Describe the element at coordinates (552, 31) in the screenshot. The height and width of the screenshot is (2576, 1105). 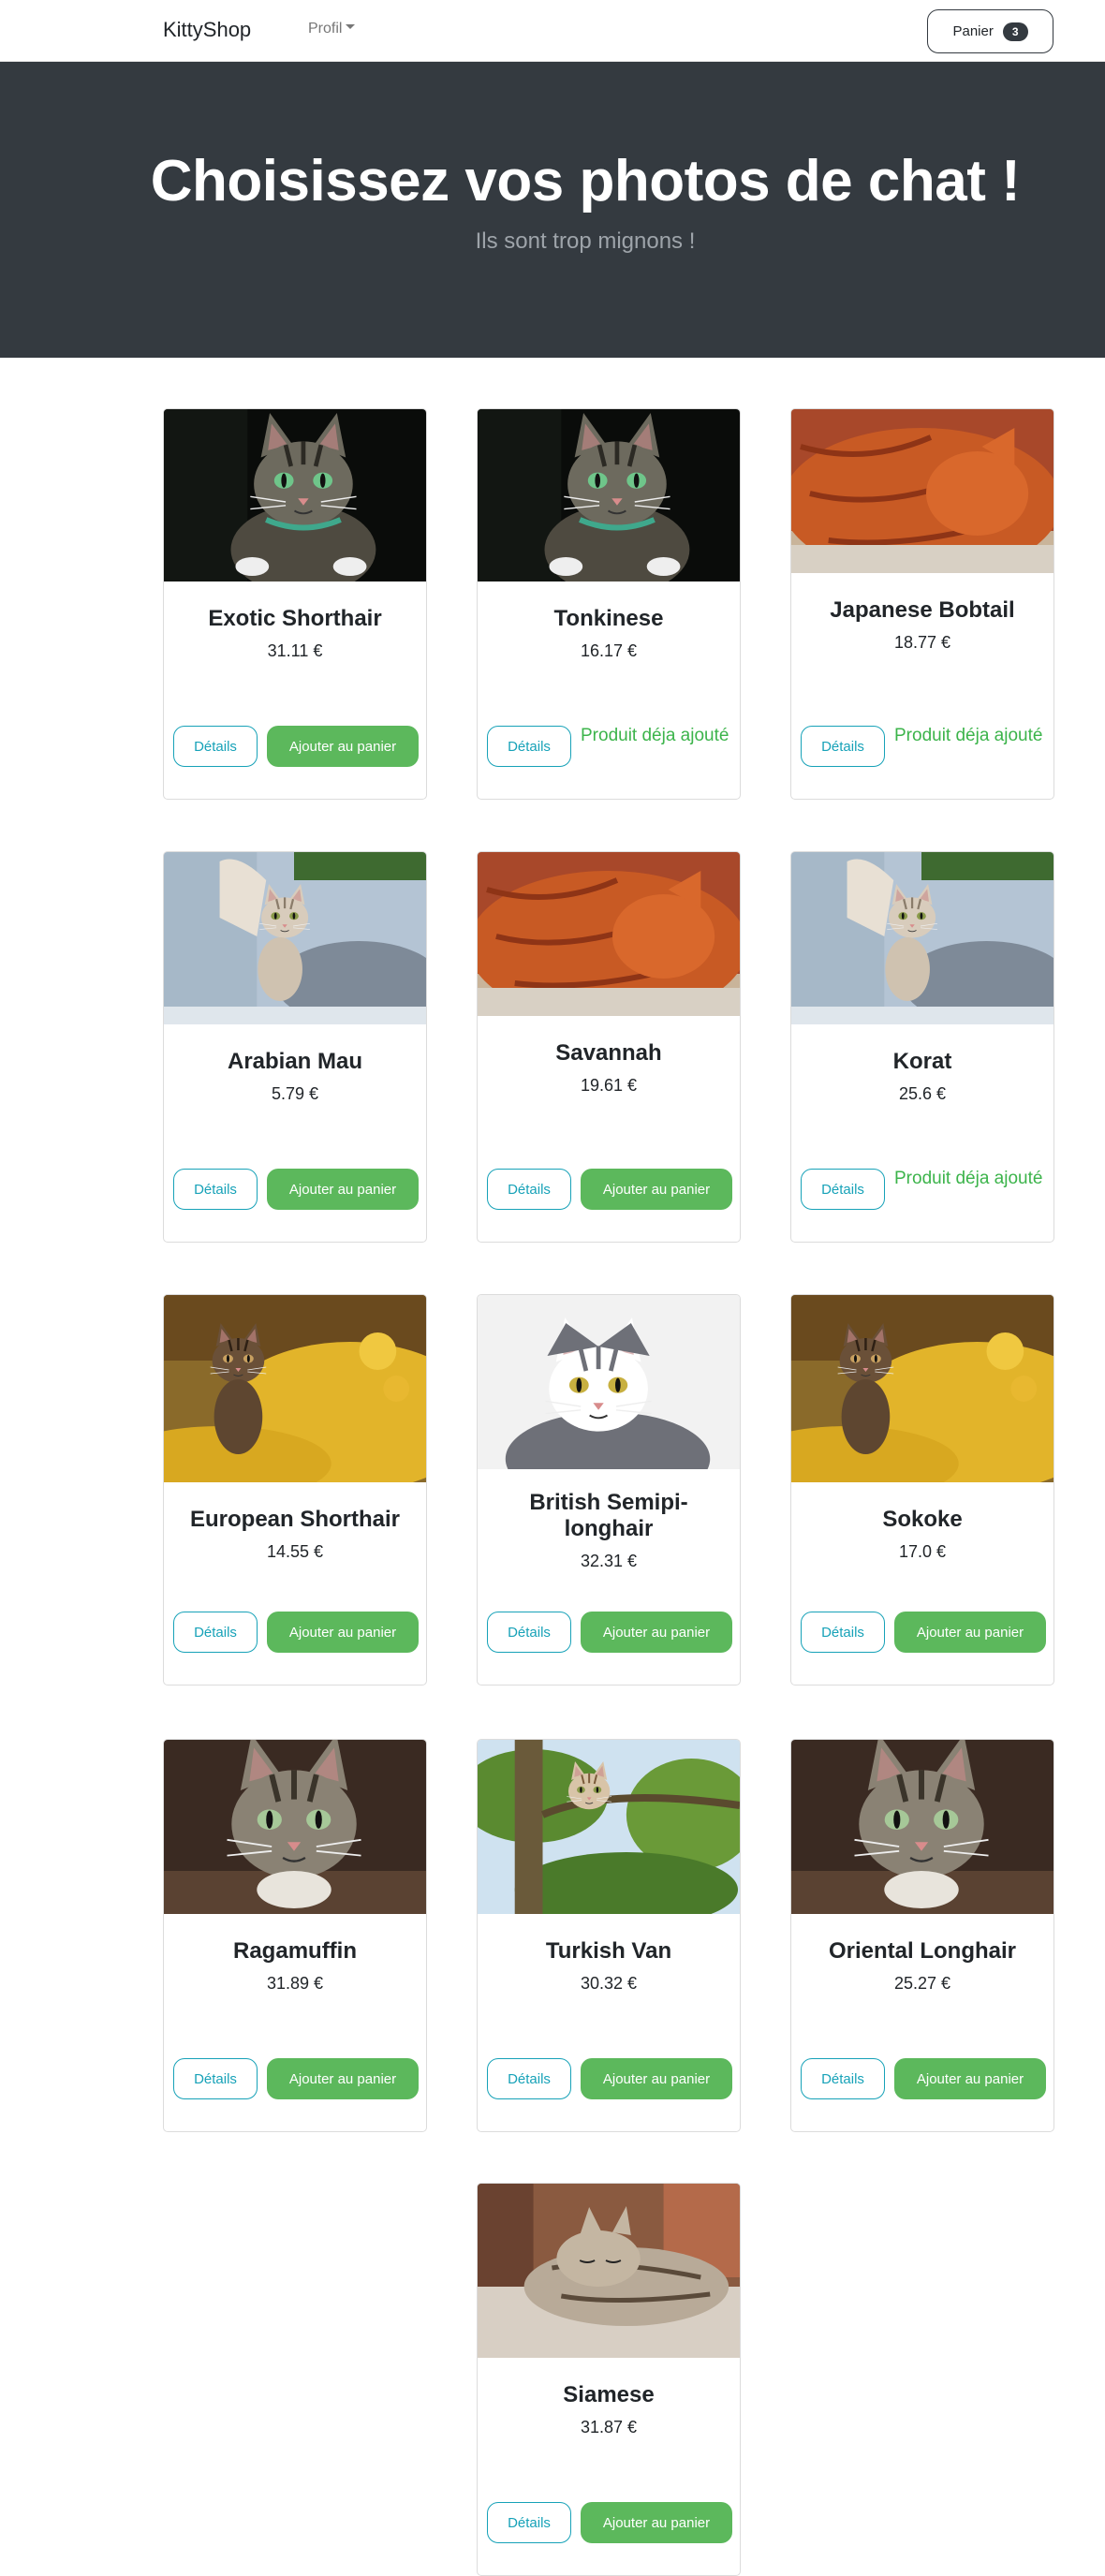
I see `navbar: KittyShop Profil Panier 3` at that location.